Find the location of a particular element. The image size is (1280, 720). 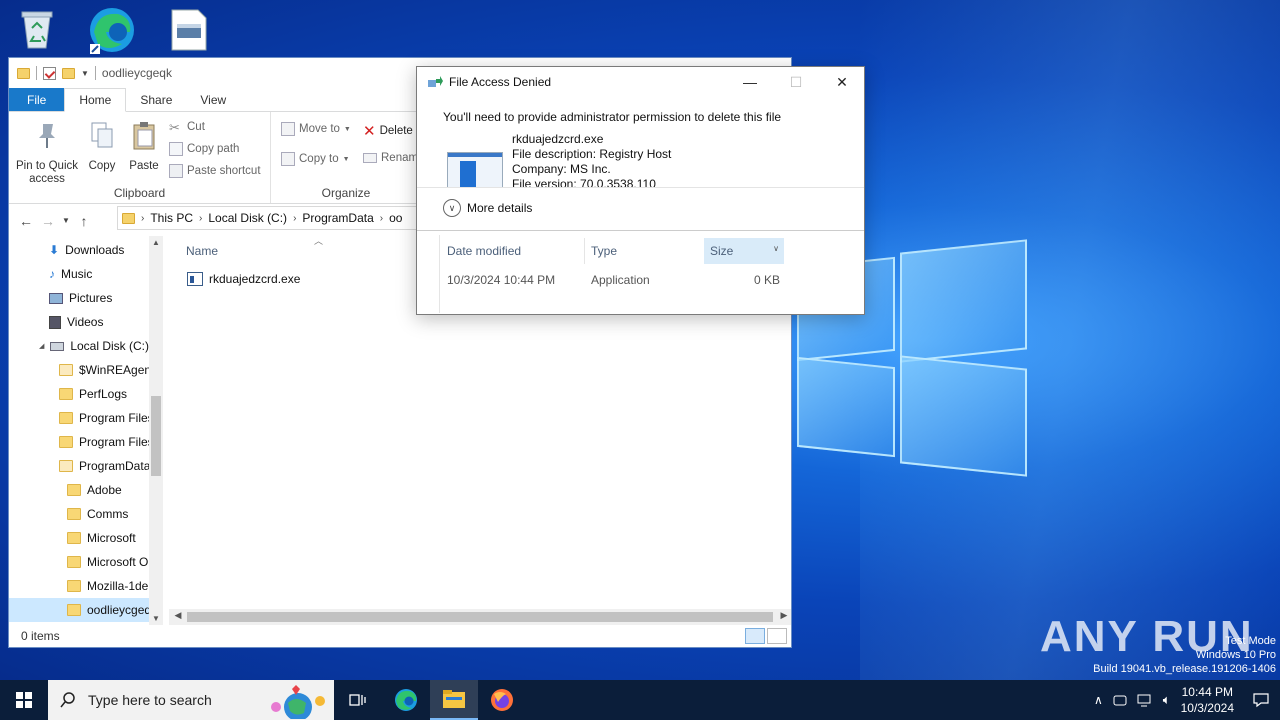

watermark-line: Build 19041.vb_release.191206-1406 is located at coordinates (1184, 669).